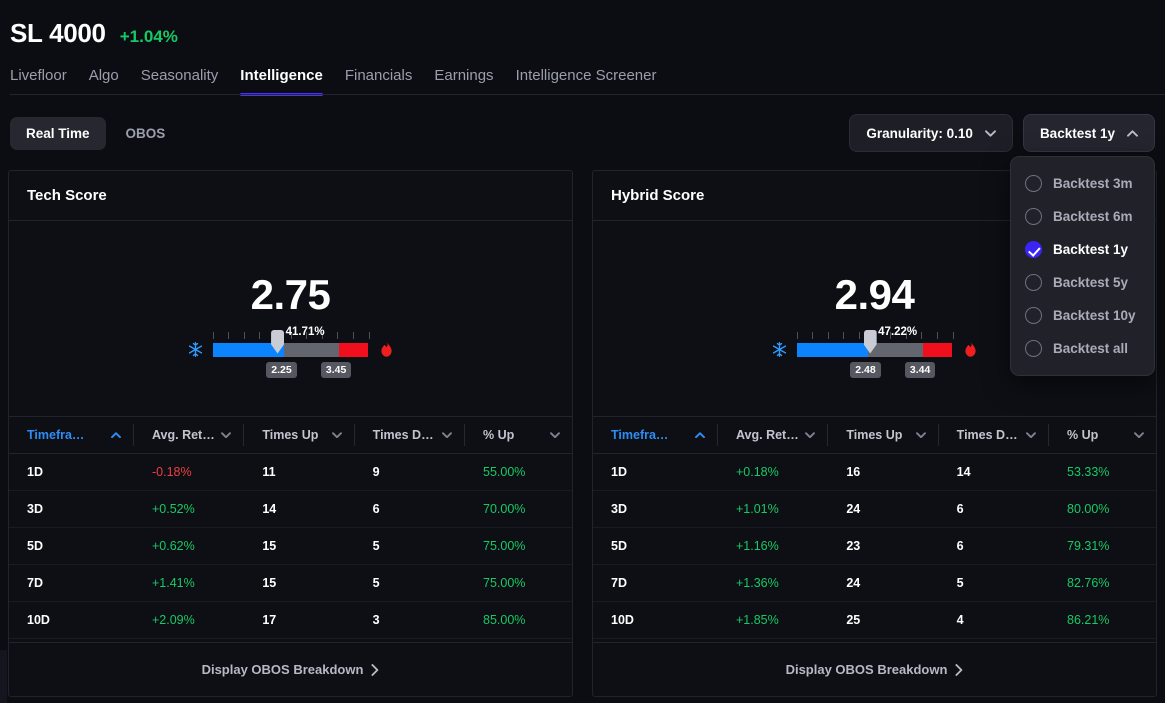  What do you see at coordinates (290, 583) in the screenshot?
I see `table-row: 7D +1.41% 15 5 75.00%` at bounding box center [290, 583].